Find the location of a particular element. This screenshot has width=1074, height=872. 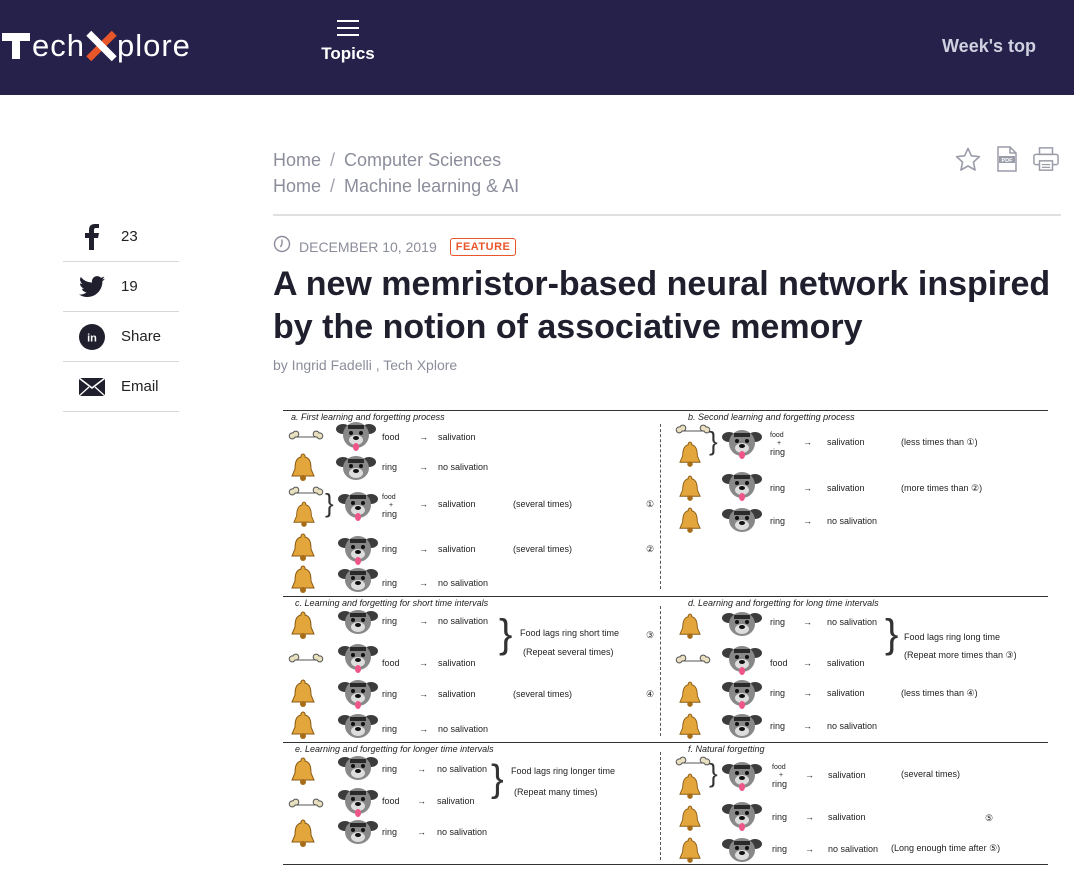

svg-text: PDF is located at coordinates (1008, 161).